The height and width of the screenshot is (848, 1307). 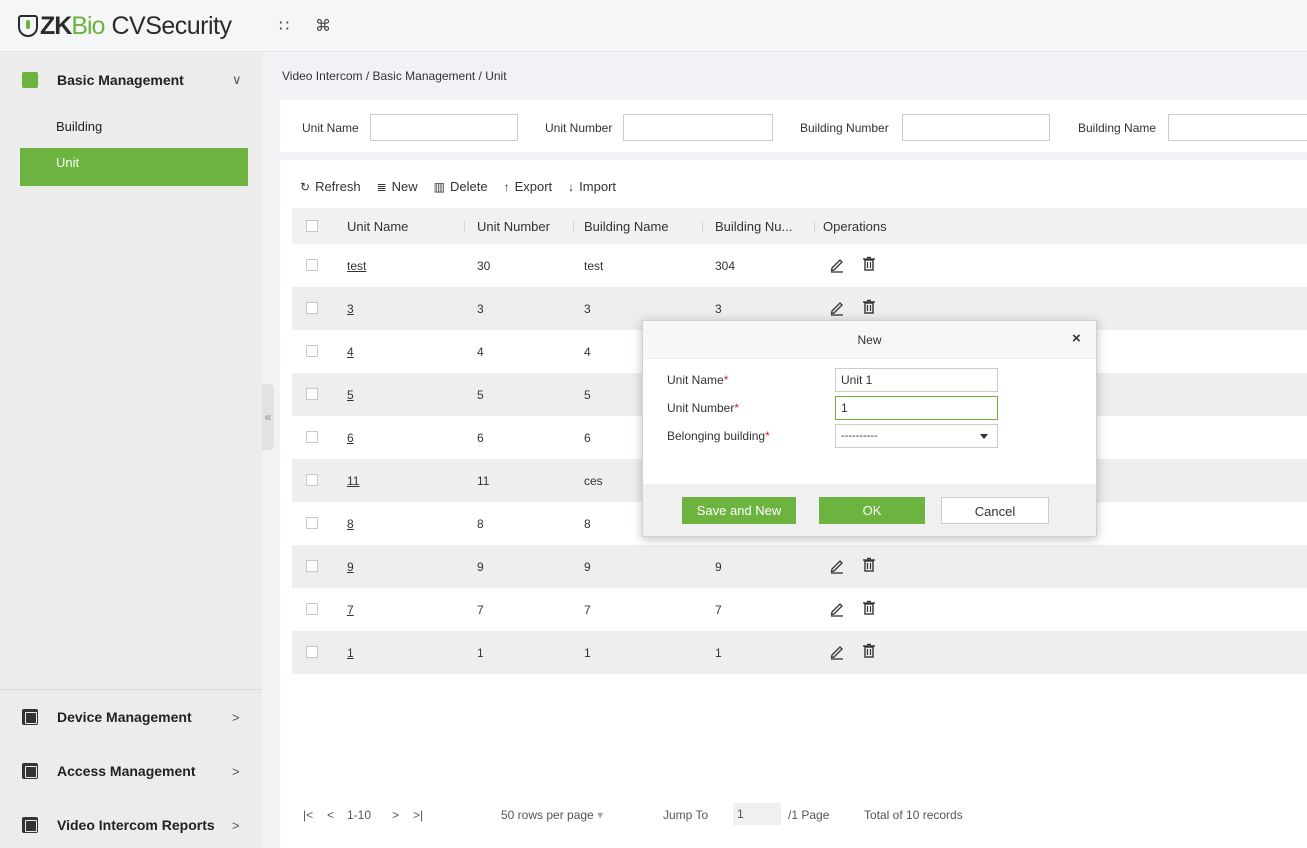 What do you see at coordinates (528, 186) in the screenshot?
I see `export-button: ↑ Export` at bounding box center [528, 186].